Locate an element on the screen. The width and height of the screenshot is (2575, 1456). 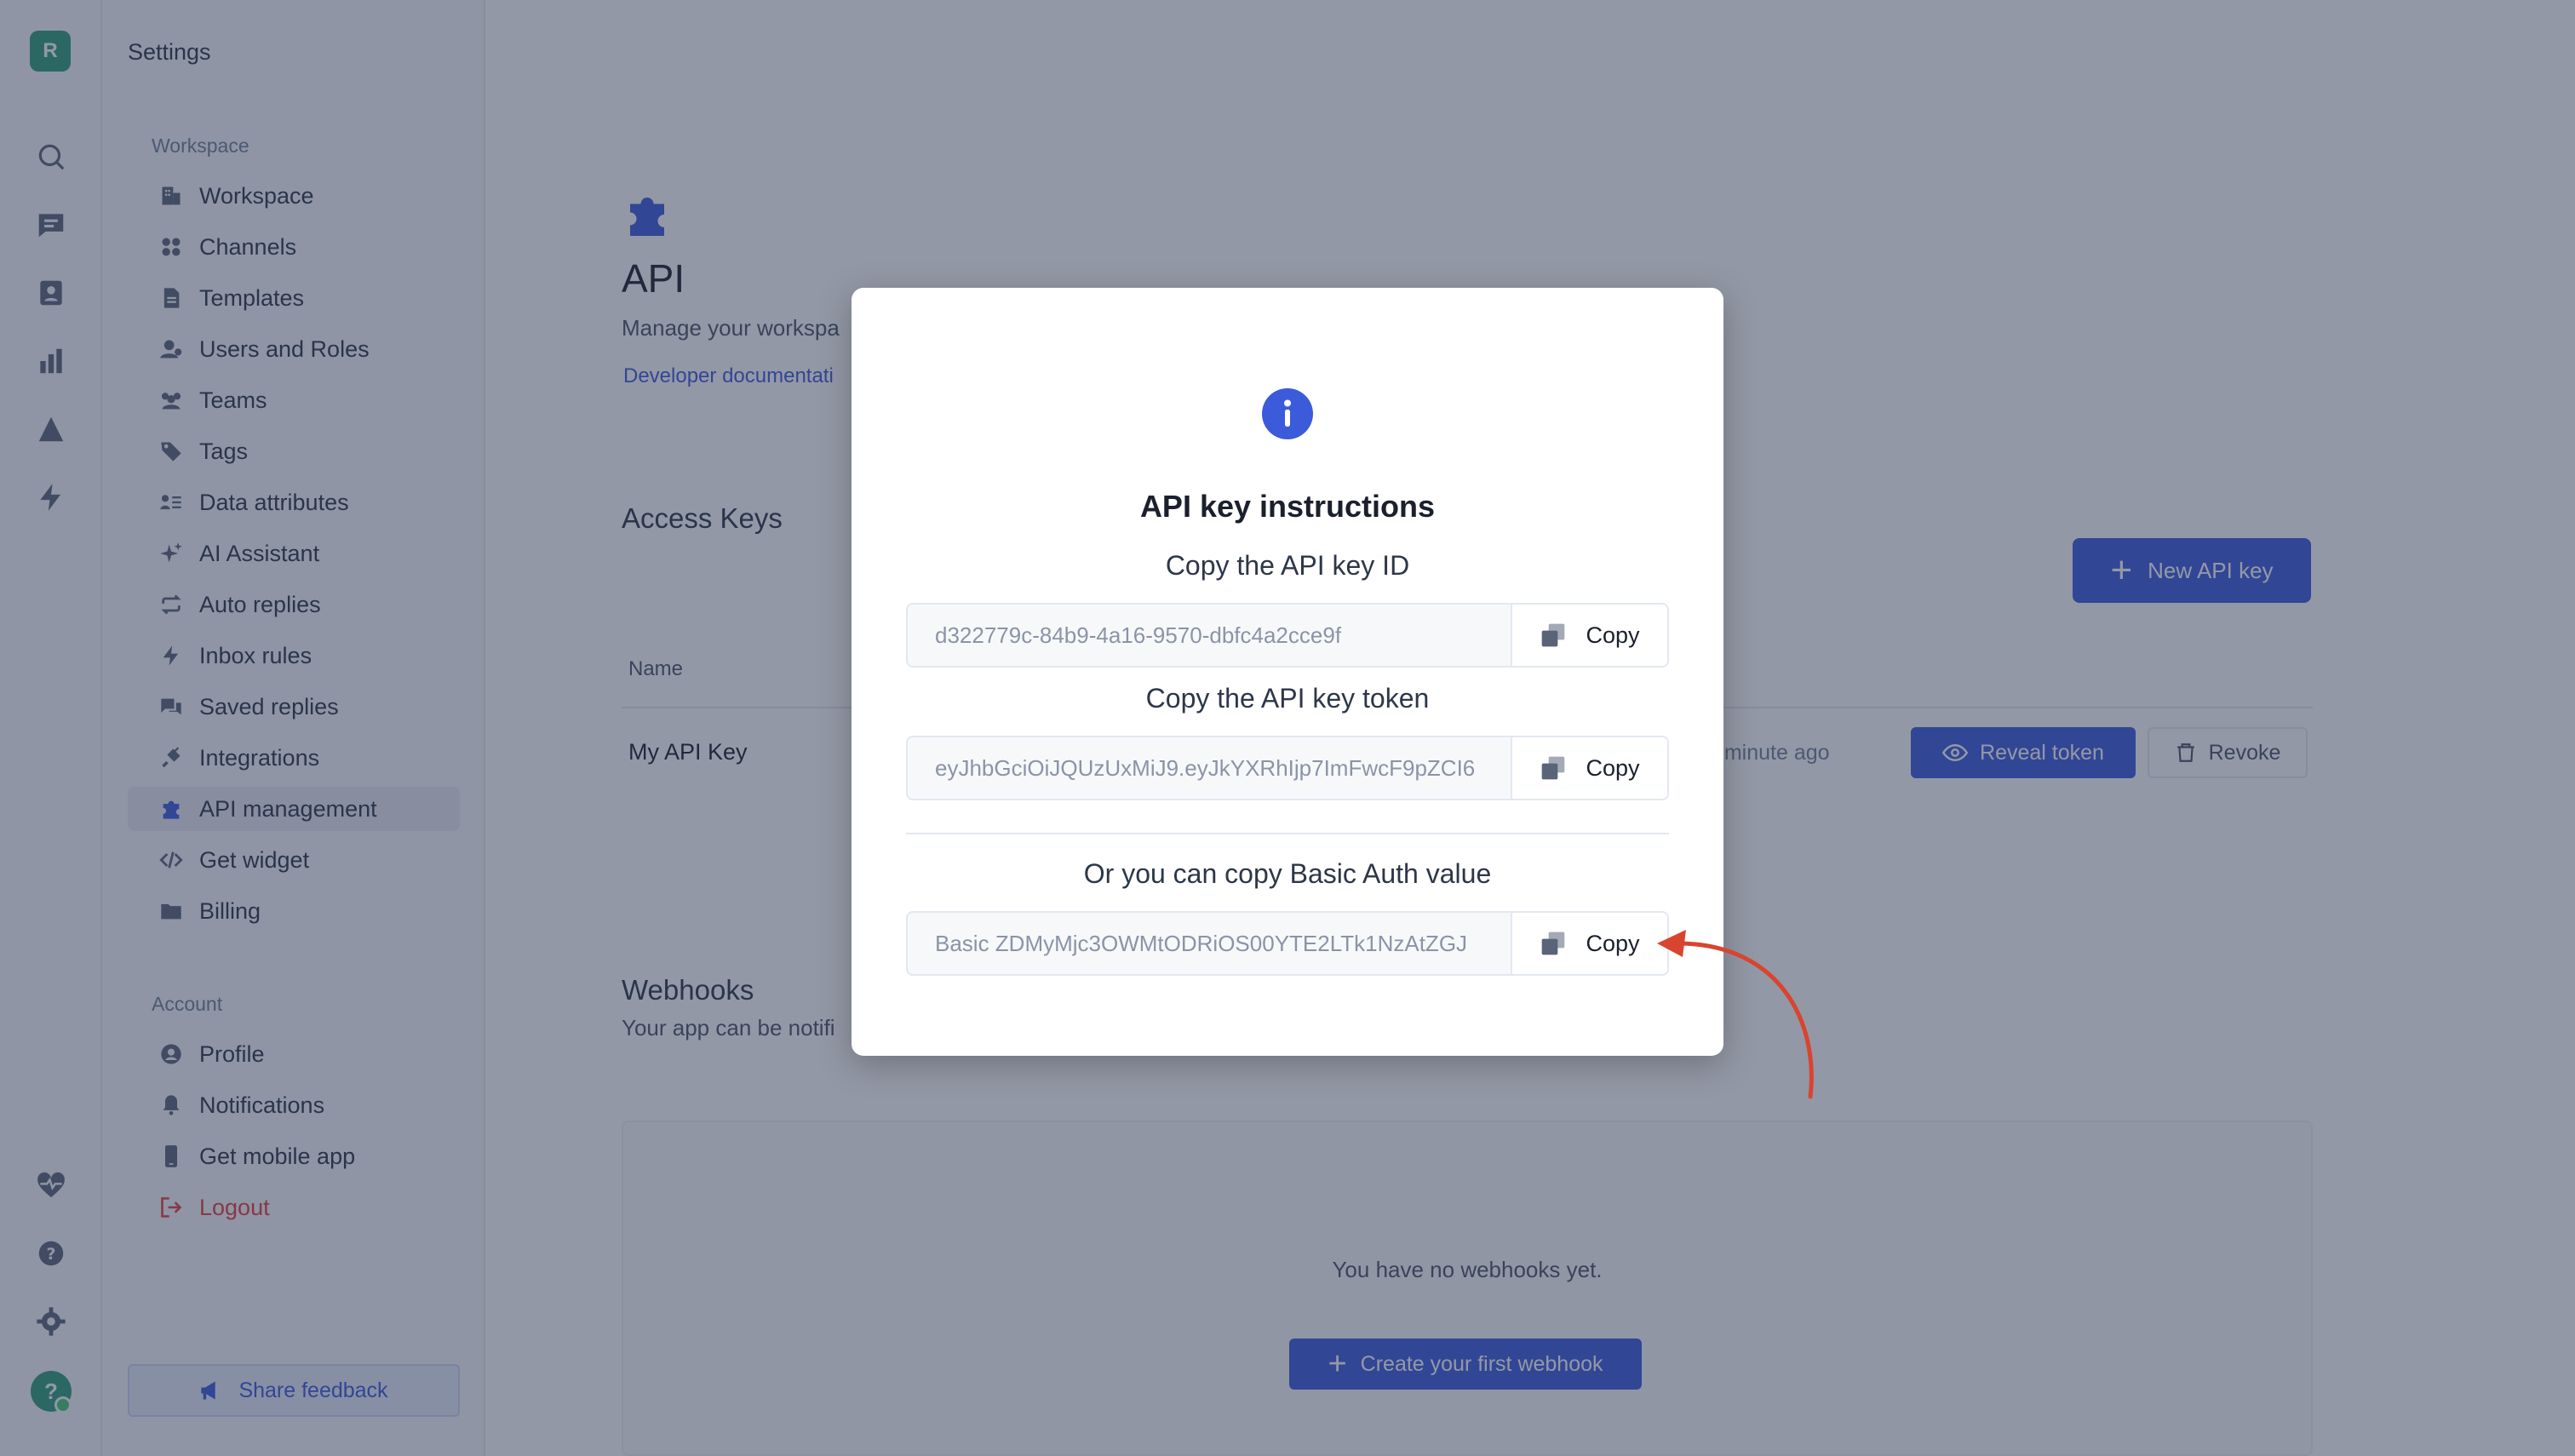
basic-auth-label: Or you can copy Basic Auth value is located at coordinates (1287, 874).